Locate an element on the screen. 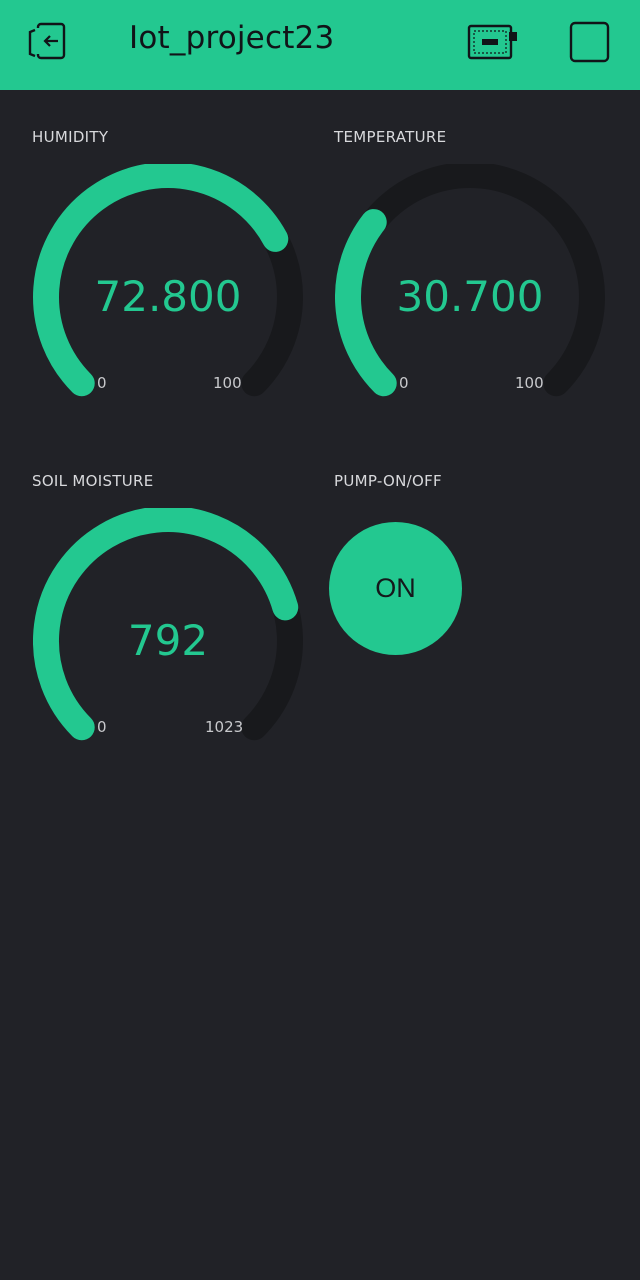 The image size is (640, 1280). humidity-value: 72.800 is located at coordinates (168, 296).